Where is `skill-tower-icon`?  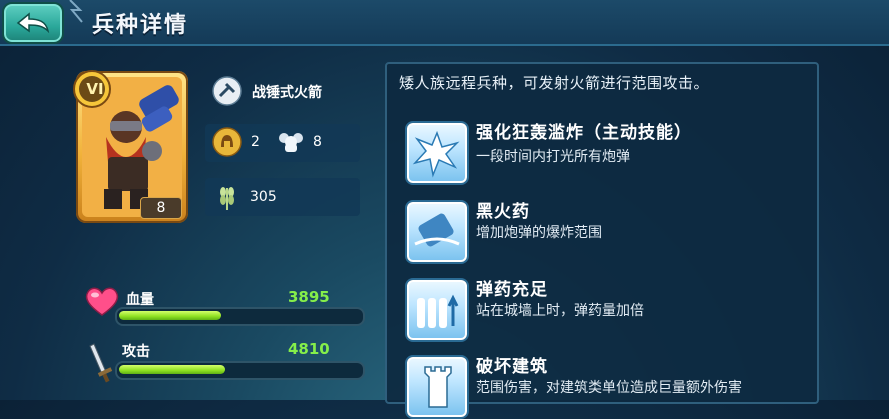
skill-tower-icon is located at coordinates (437, 387).